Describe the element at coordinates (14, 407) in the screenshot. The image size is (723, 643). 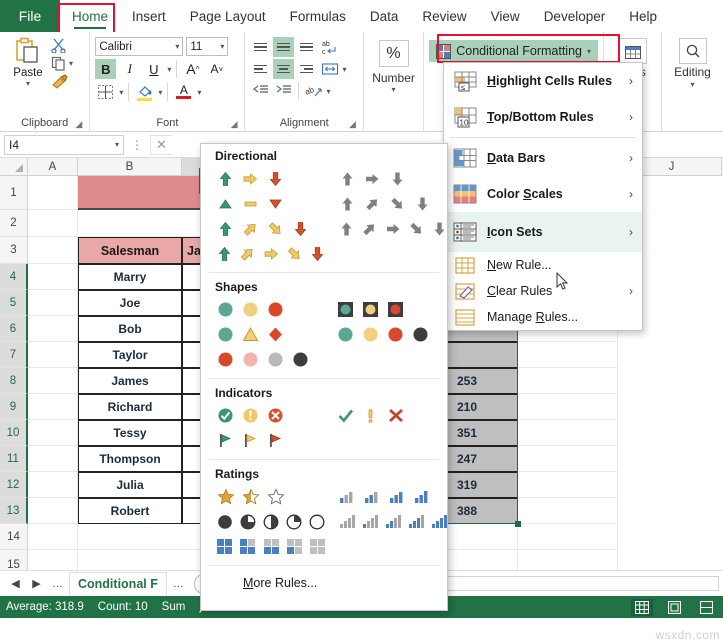
I see `row-header-9: 9` at that location.